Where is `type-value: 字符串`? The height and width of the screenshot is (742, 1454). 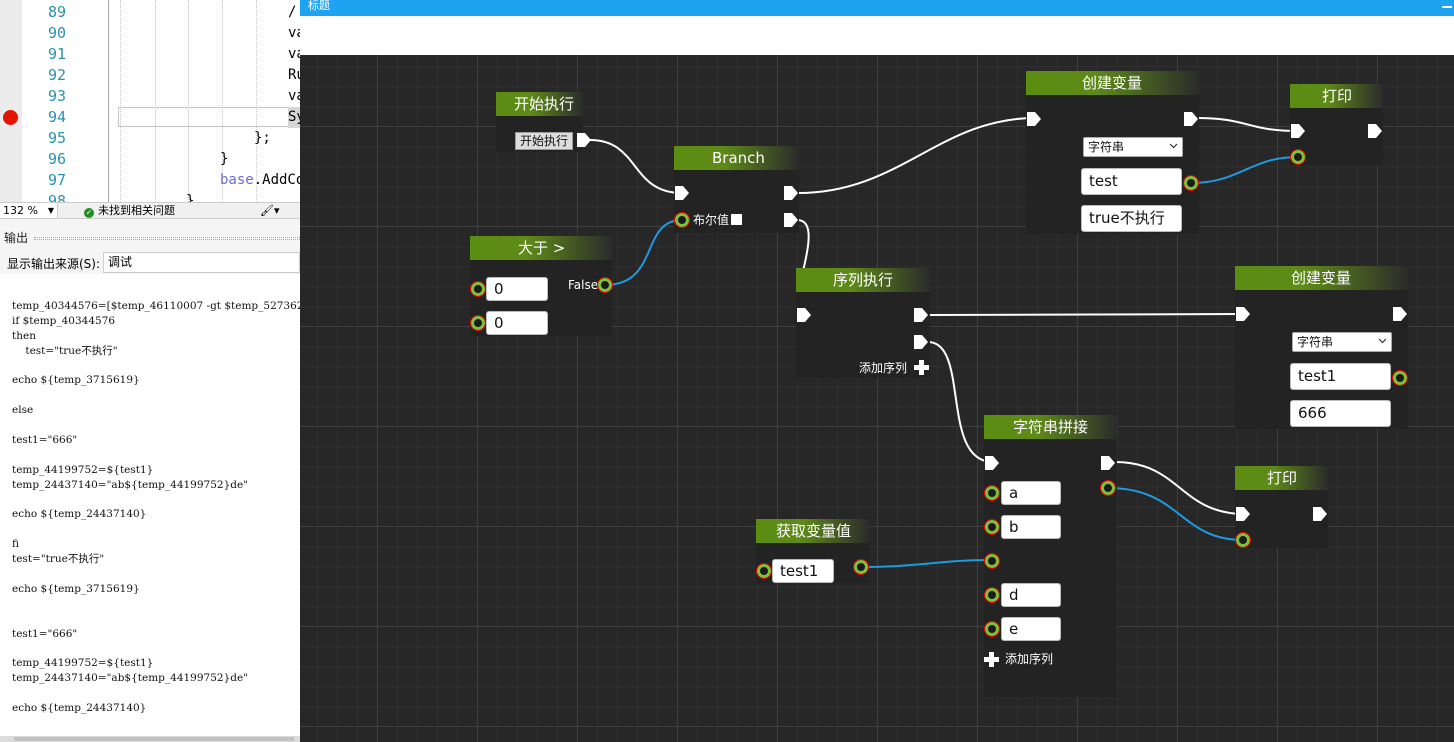 type-value: 字符串 is located at coordinates (1315, 342).